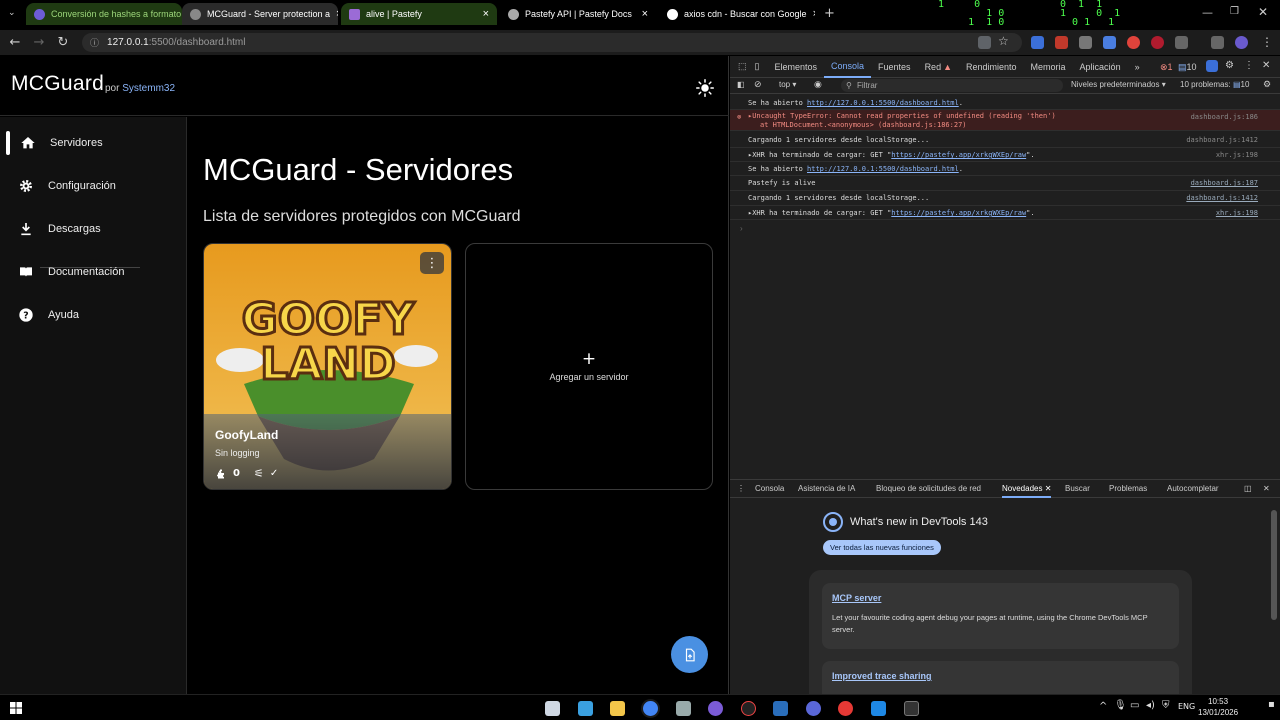 The width and height of the screenshot is (1280, 720). Describe the element at coordinates (1118, 84) in the screenshot. I see `log-levels-dropdown: Niveles predeterminados ▾` at that location.